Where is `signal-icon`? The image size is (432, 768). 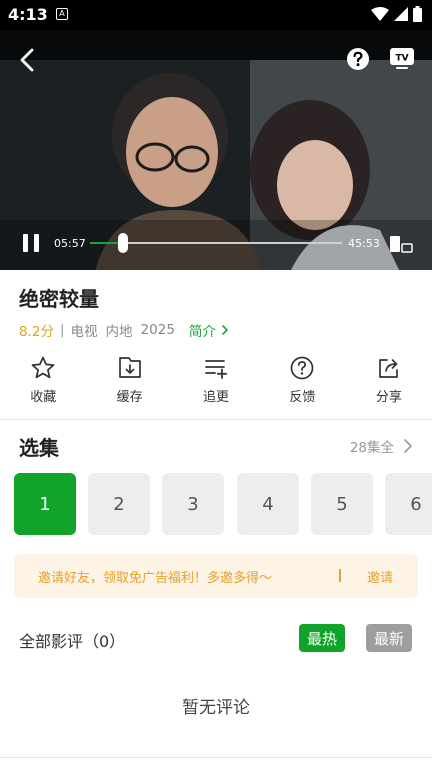 signal-icon is located at coordinates (401, 14).